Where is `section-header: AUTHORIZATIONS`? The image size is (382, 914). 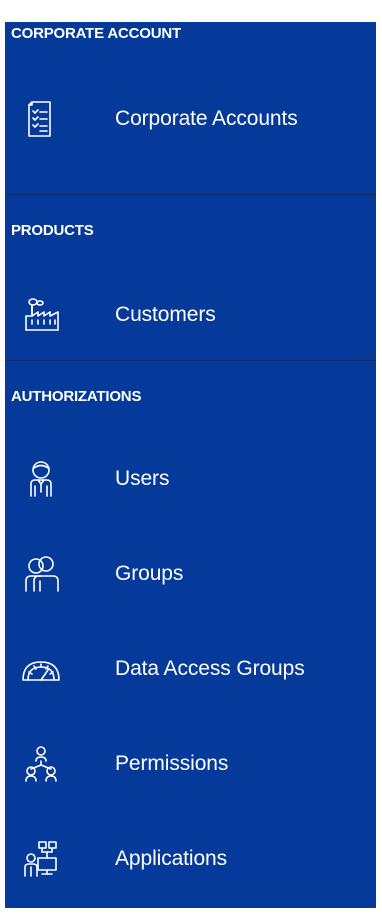
section-header: AUTHORIZATIONS is located at coordinates (76, 396).